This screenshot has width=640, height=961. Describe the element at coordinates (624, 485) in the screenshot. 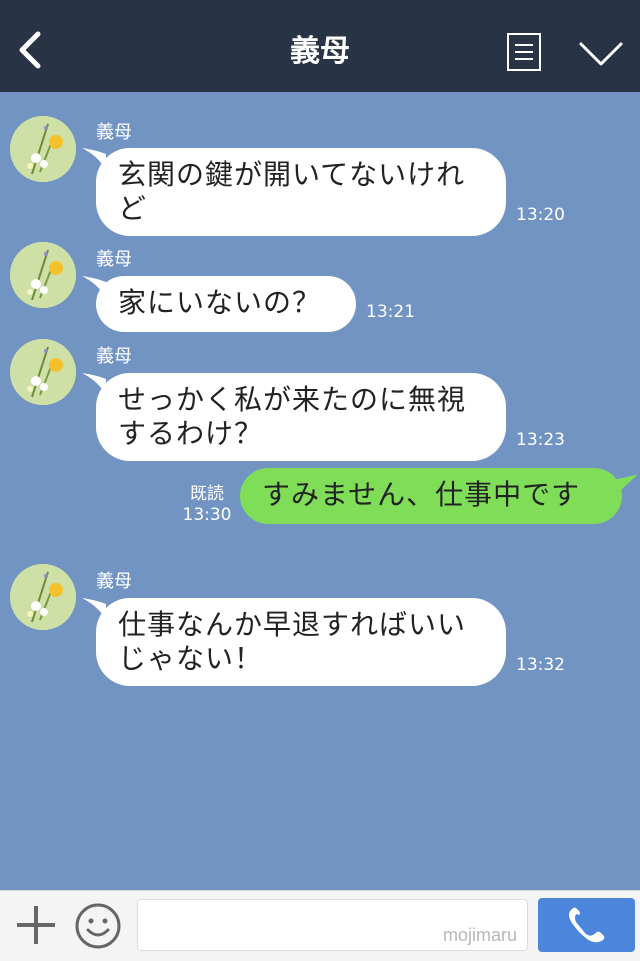

I see `bubble-tail` at that location.